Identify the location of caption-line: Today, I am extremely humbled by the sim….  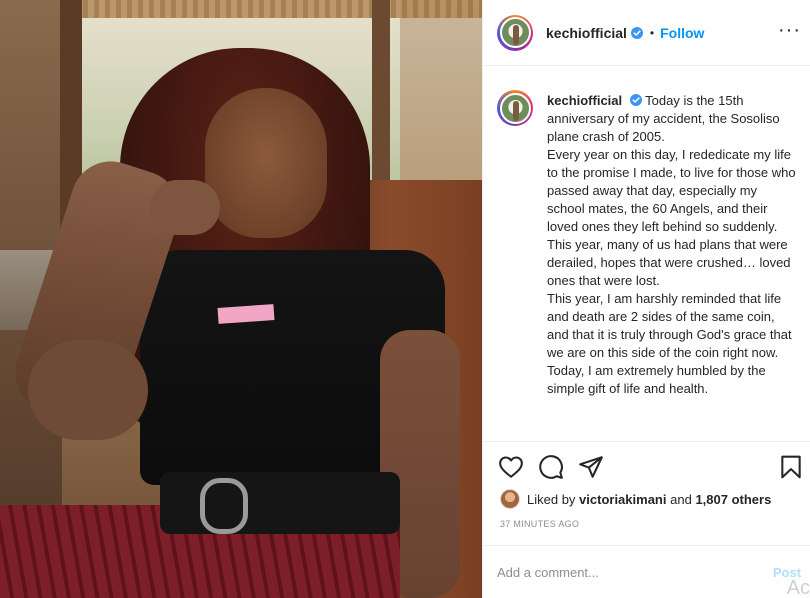
(656, 379).